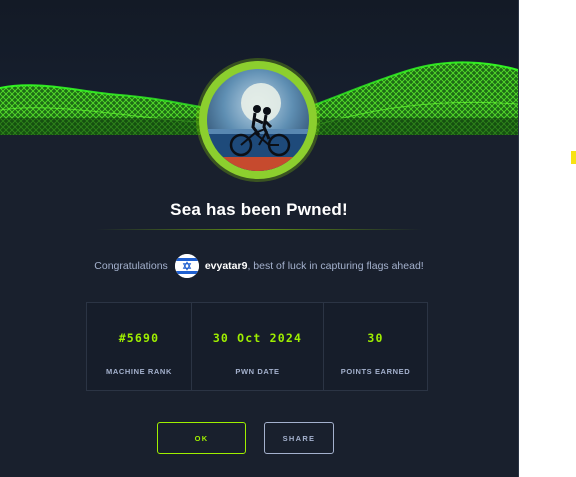  I want to click on background-page-marker, so click(573, 157).